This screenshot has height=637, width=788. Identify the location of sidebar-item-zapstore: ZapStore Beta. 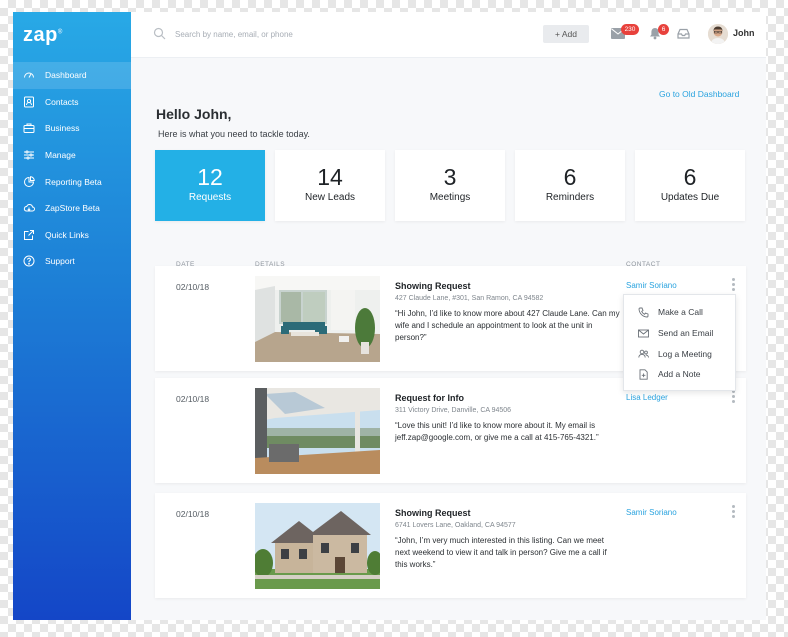
(72, 208).